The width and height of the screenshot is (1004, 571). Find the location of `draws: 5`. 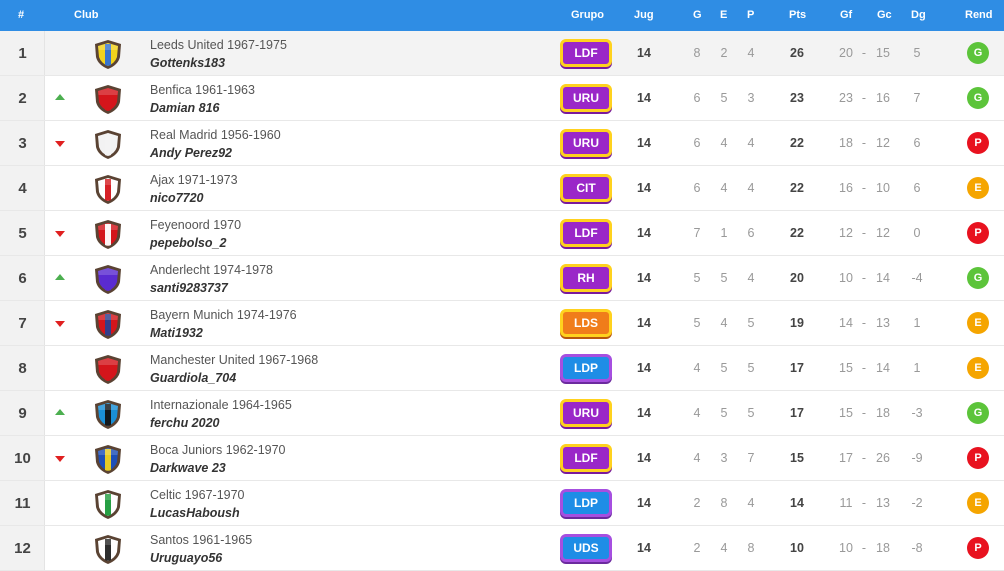

draws: 5 is located at coordinates (724, 413).